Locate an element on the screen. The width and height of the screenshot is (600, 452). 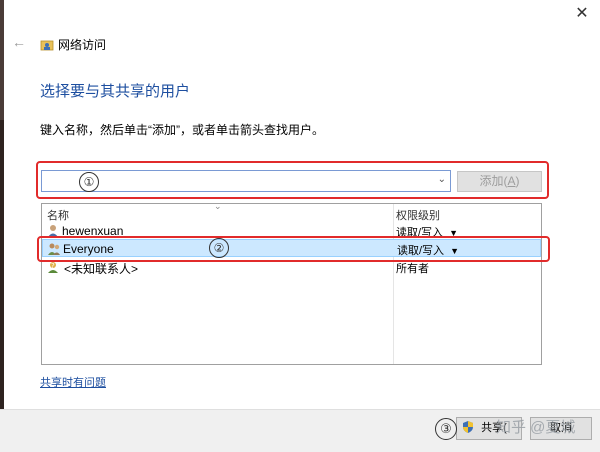
column-header-name: 名称 is located at coordinates (58, 215).